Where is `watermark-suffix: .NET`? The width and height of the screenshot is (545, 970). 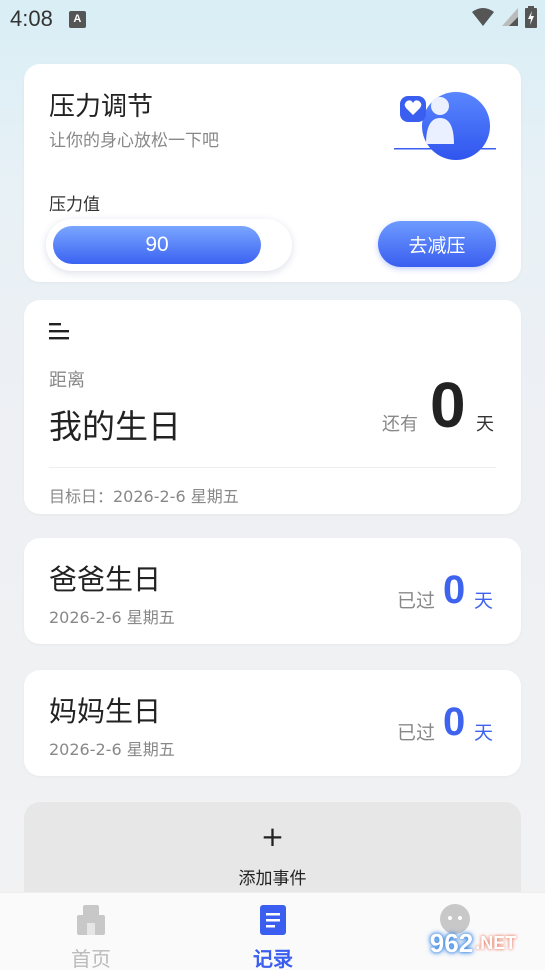 watermark-suffix: .NET is located at coordinates (496, 942).